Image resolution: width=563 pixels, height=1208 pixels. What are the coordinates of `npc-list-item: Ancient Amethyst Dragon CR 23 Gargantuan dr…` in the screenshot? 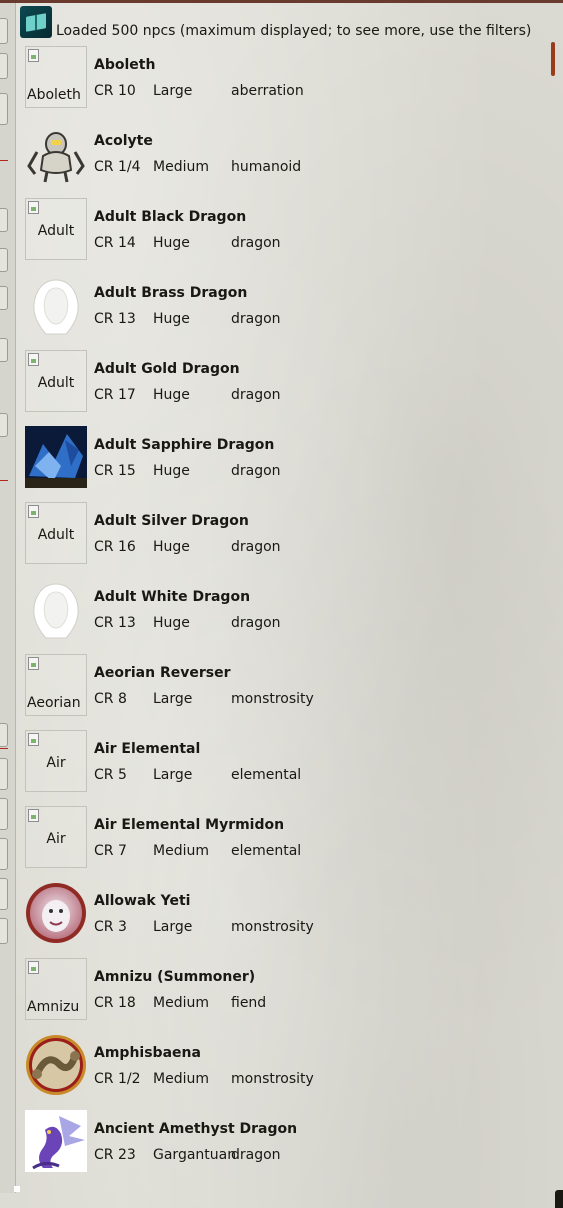 It's located at (286, 1147).